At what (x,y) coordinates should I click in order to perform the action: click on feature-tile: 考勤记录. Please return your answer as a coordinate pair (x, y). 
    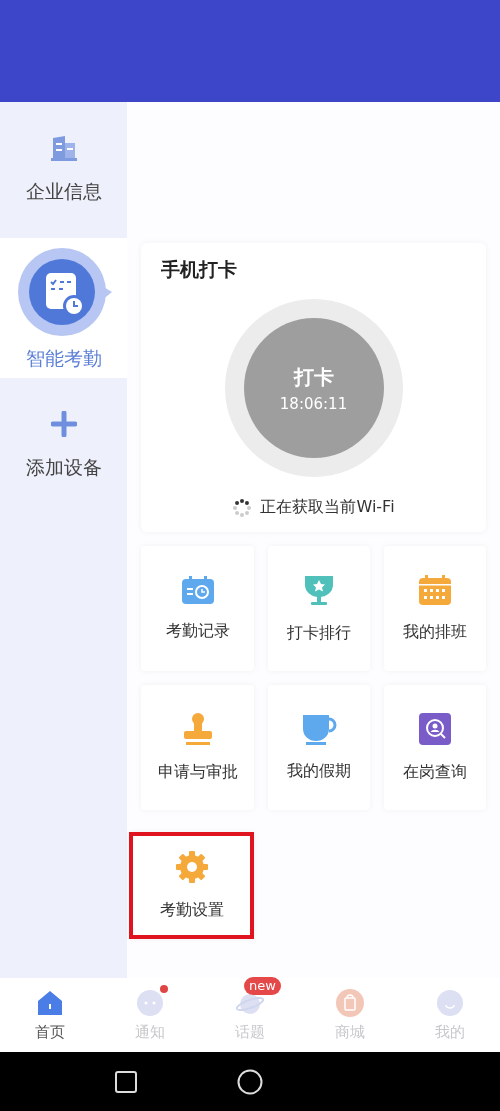
    Looking at the image, I should click on (197, 608).